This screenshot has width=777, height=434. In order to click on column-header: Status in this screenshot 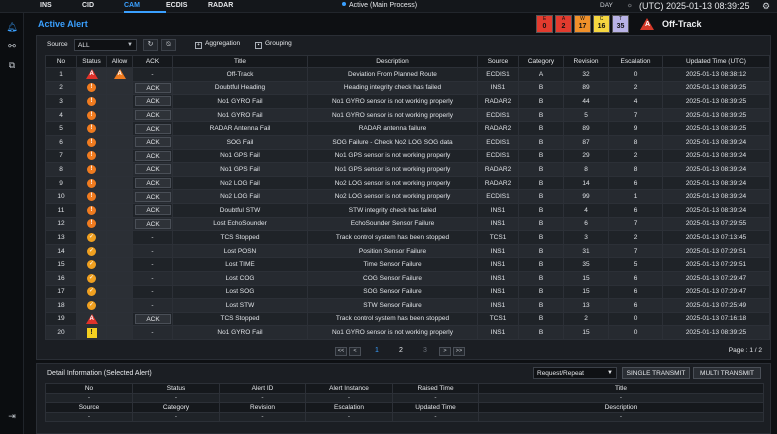, I will do `click(91, 61)`.